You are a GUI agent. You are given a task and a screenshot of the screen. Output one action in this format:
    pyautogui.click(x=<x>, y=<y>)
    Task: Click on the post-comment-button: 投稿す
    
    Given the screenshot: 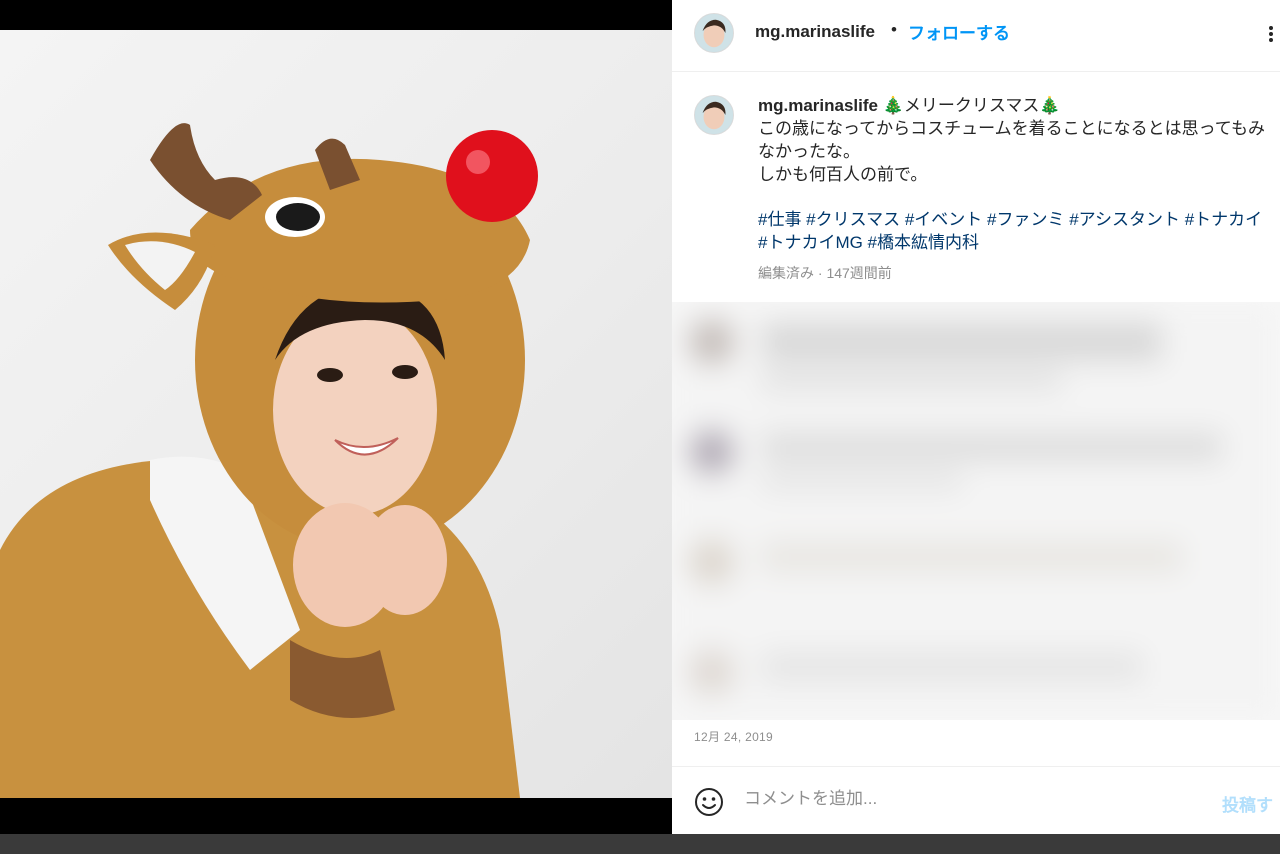 What is the action you would take?
    pyautogui.click(x=1247, y=803)
    